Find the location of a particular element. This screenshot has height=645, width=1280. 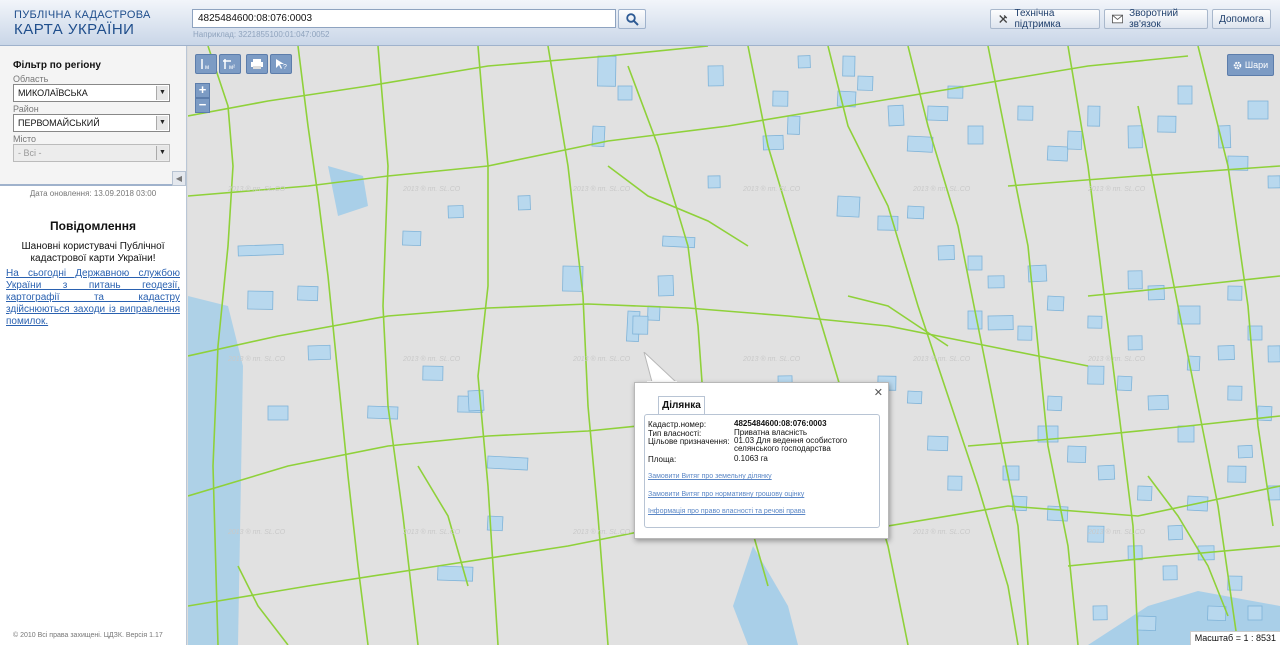

logo: ПУБЛІЧНА КАДАСТРОВА КАРТА УКРАЇНИ is located at coordinates (82, 23).